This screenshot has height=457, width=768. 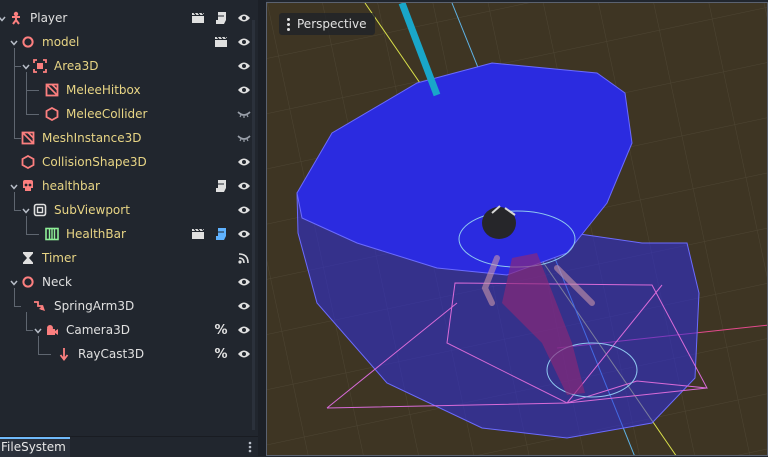 What do you see at coordinates (35, 447) in the screenshot?
I see `tab-filesystem: FileSystem` at bounding box center [35, 447].